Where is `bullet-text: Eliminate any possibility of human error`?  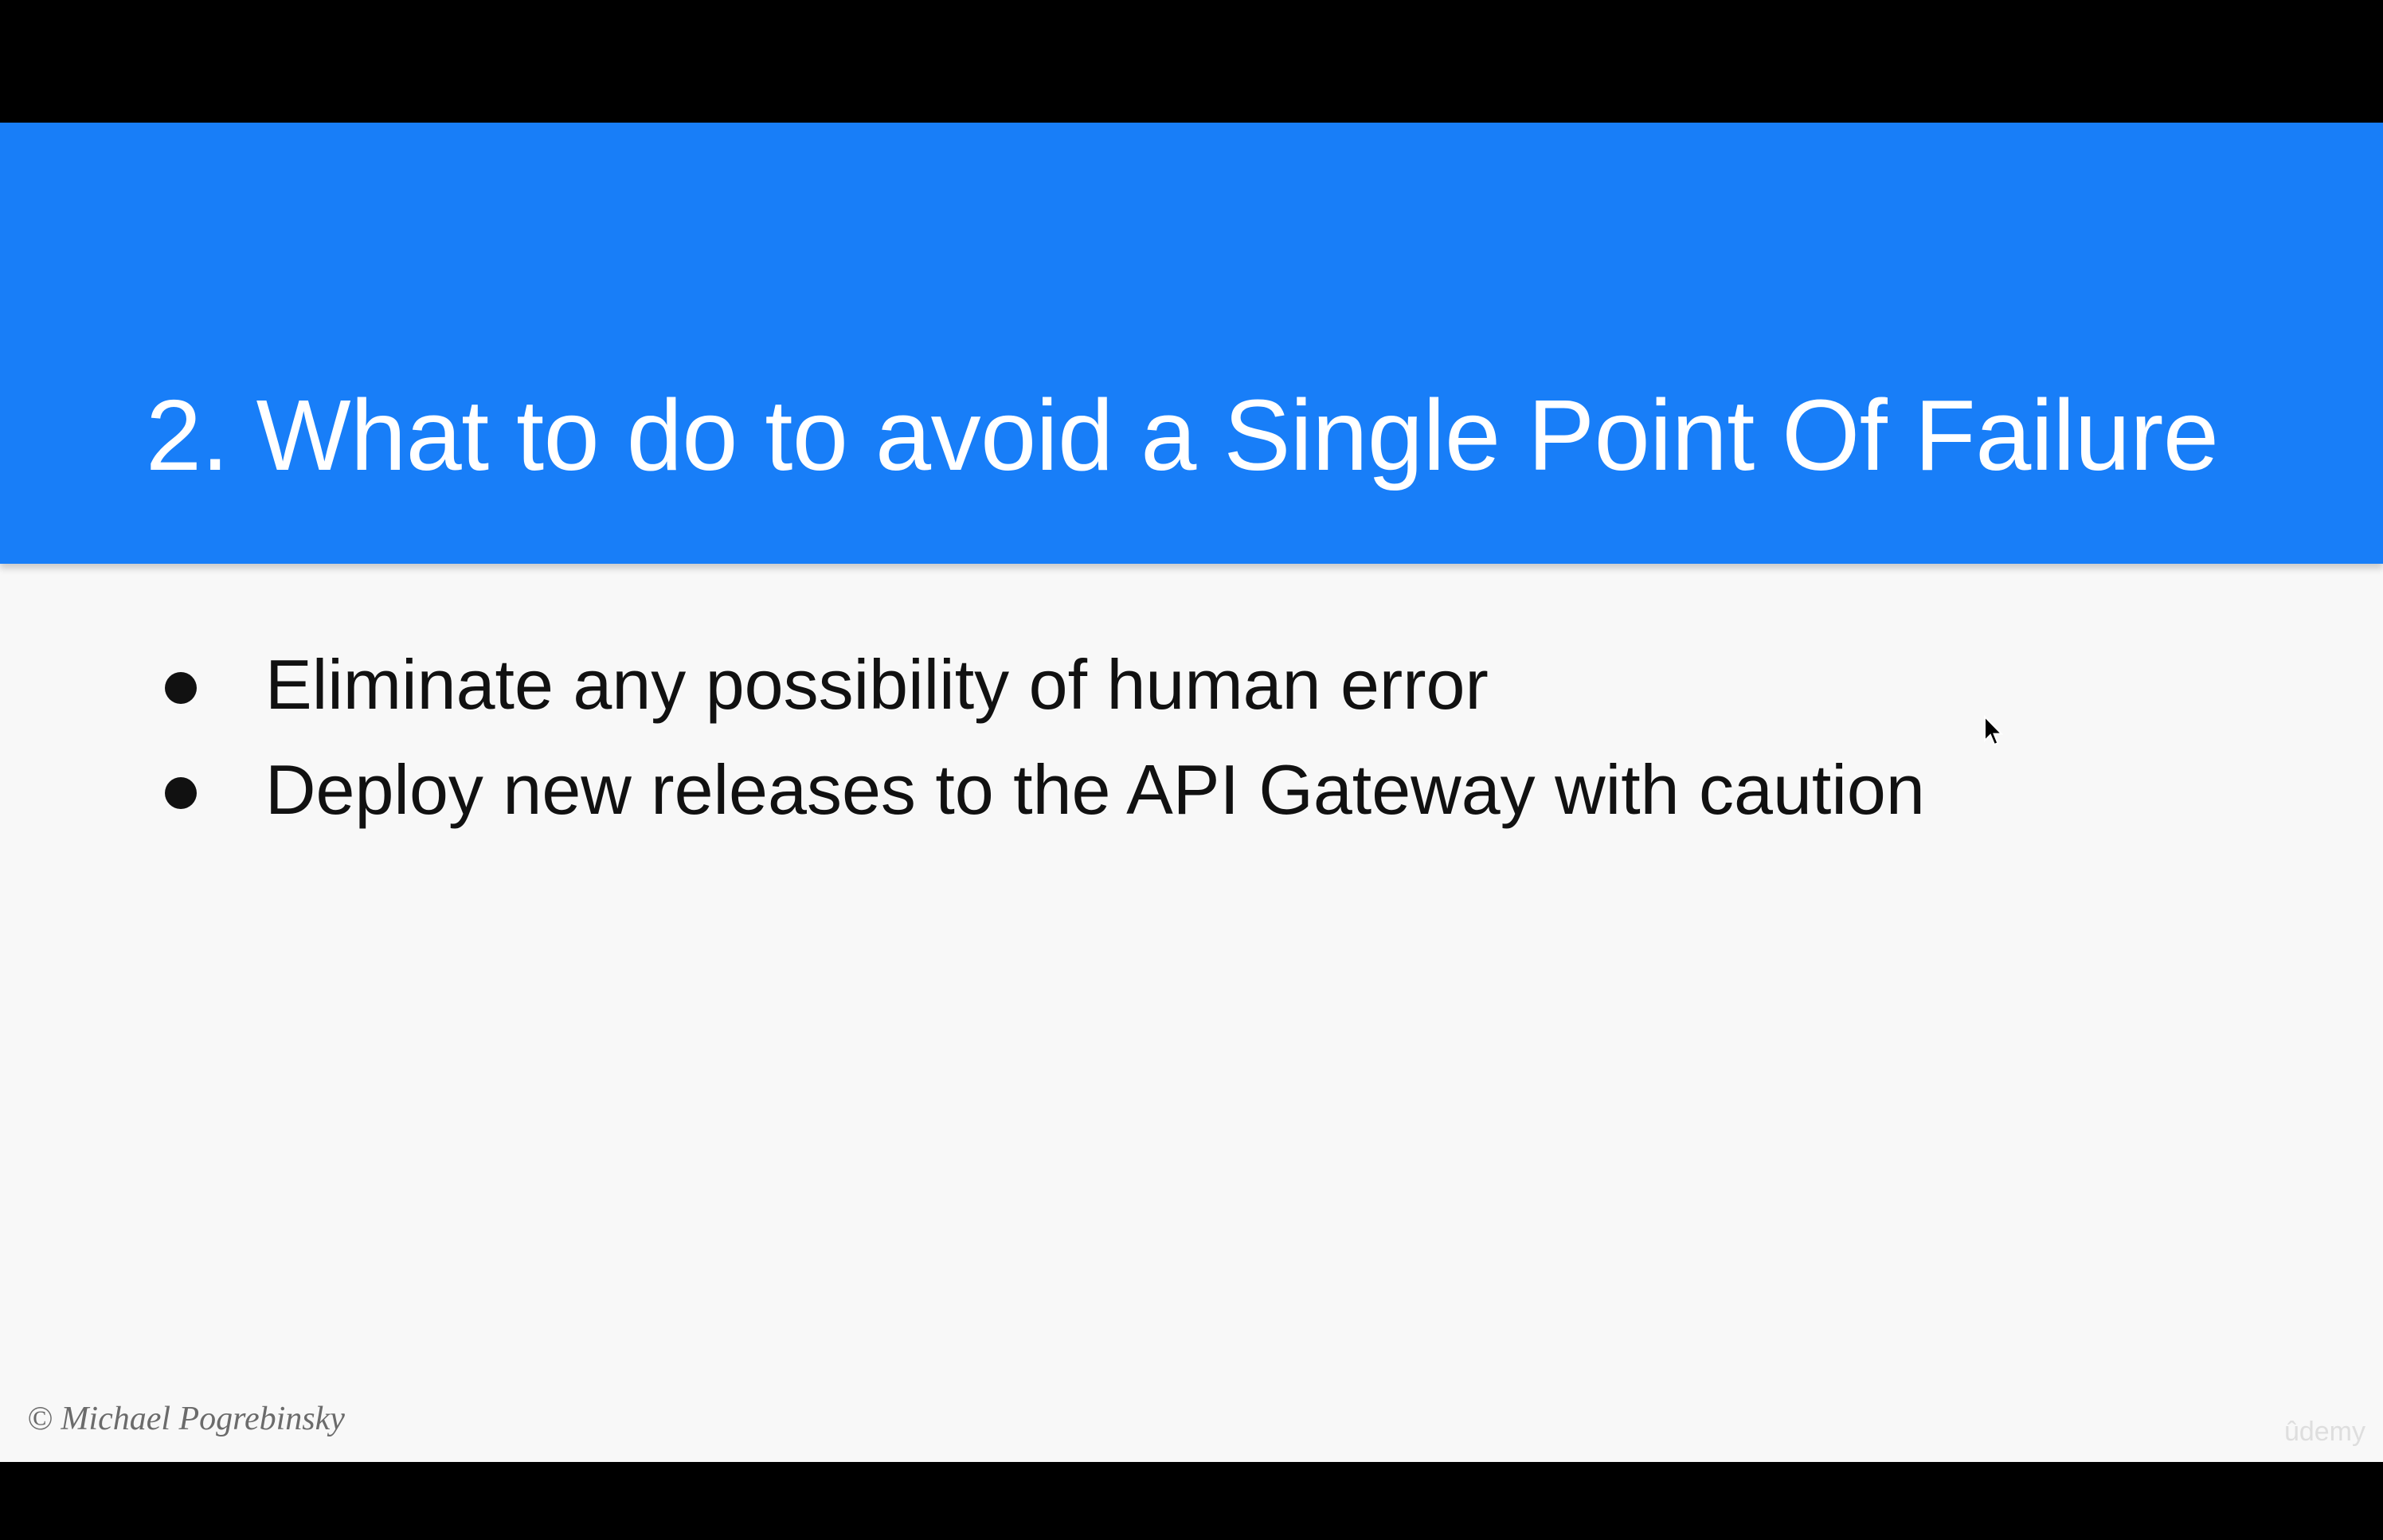
bullet-text: Eliminate any possibility of human error is located at coordinates (877, 684).